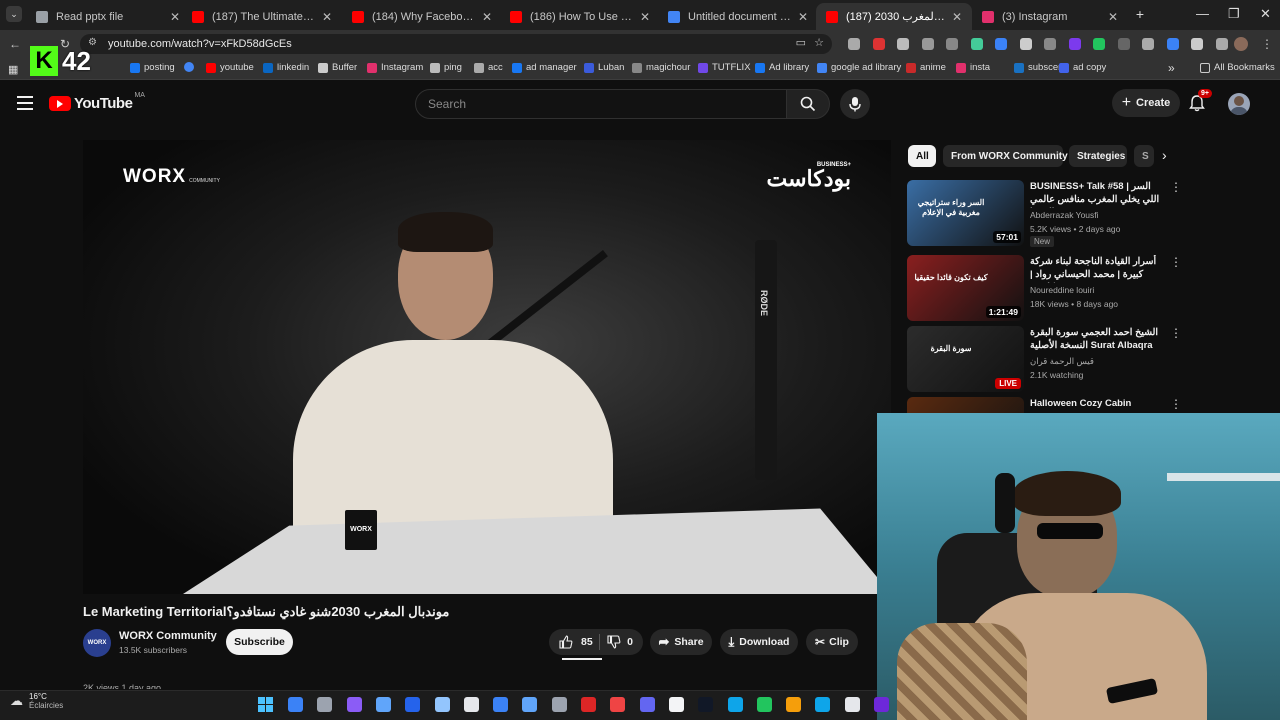 This screenshot has height=720, width=1280. I want to click on bookmark-item: google ad library, so click(859, 67).